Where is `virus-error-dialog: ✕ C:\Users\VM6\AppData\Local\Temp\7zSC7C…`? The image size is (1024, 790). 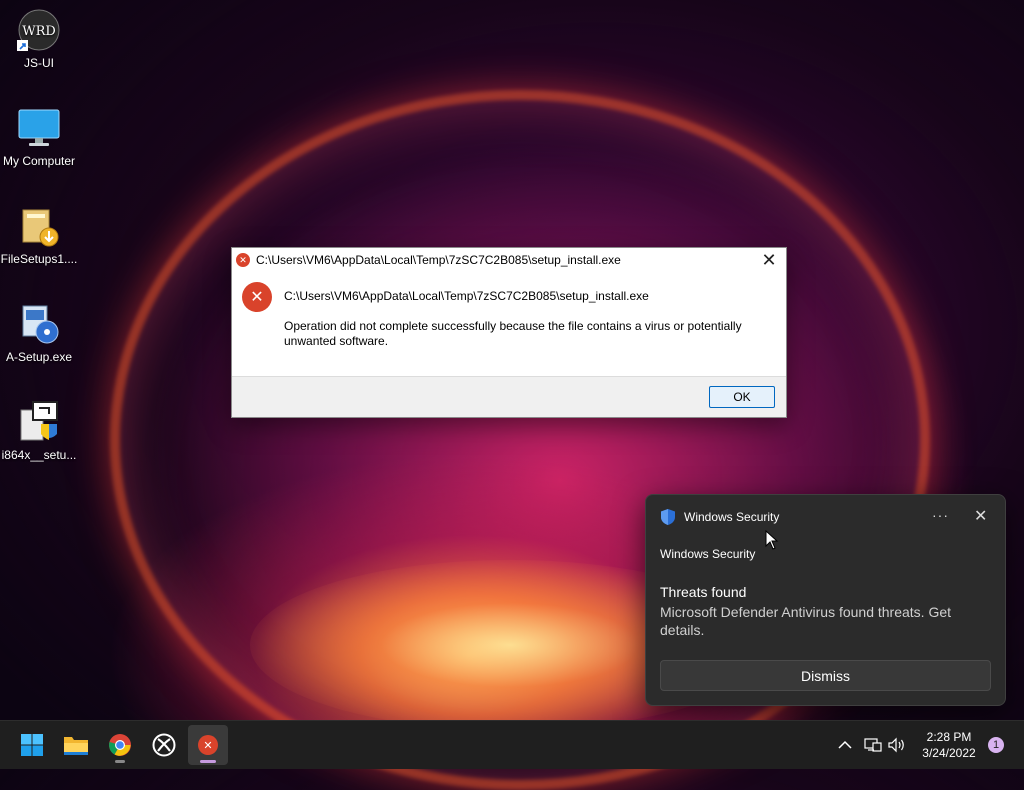 virus-error-dialog: ✕ C:\Users\VM6\AppData\Local\Temp\7zSC7C… is located at coordinates (509, 332).